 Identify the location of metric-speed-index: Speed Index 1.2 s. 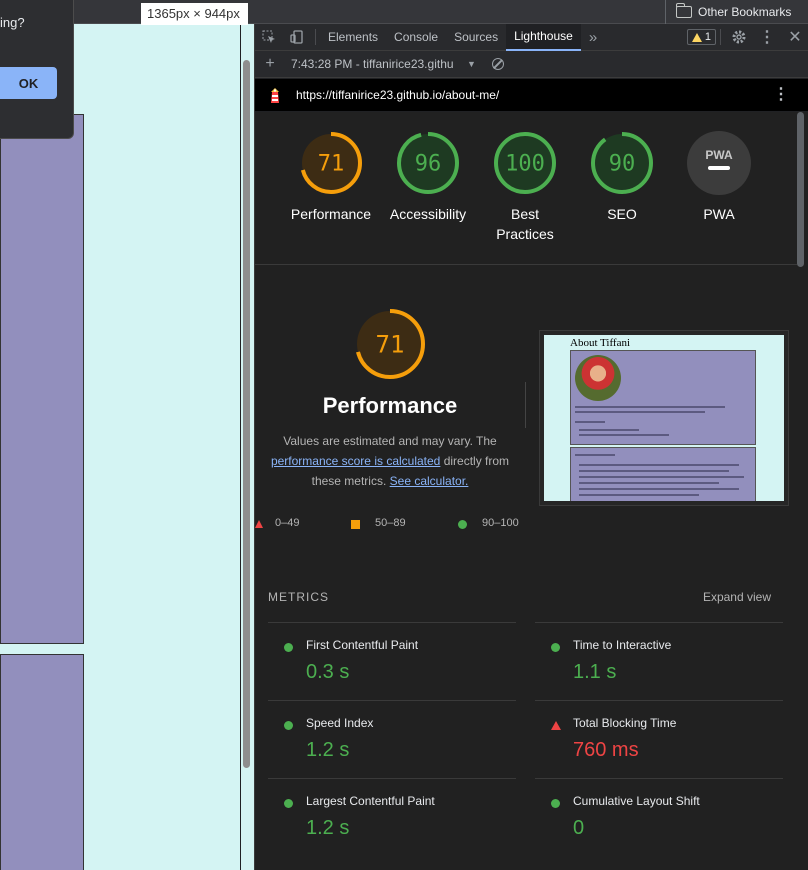
(392, 739).